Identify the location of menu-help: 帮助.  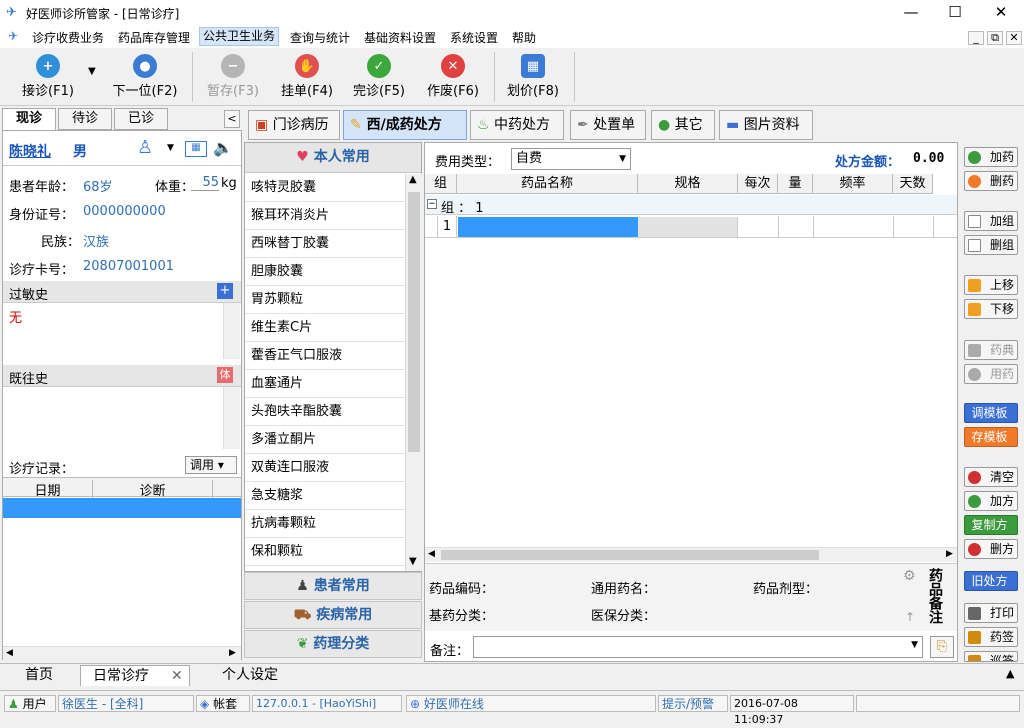
(524, 37).